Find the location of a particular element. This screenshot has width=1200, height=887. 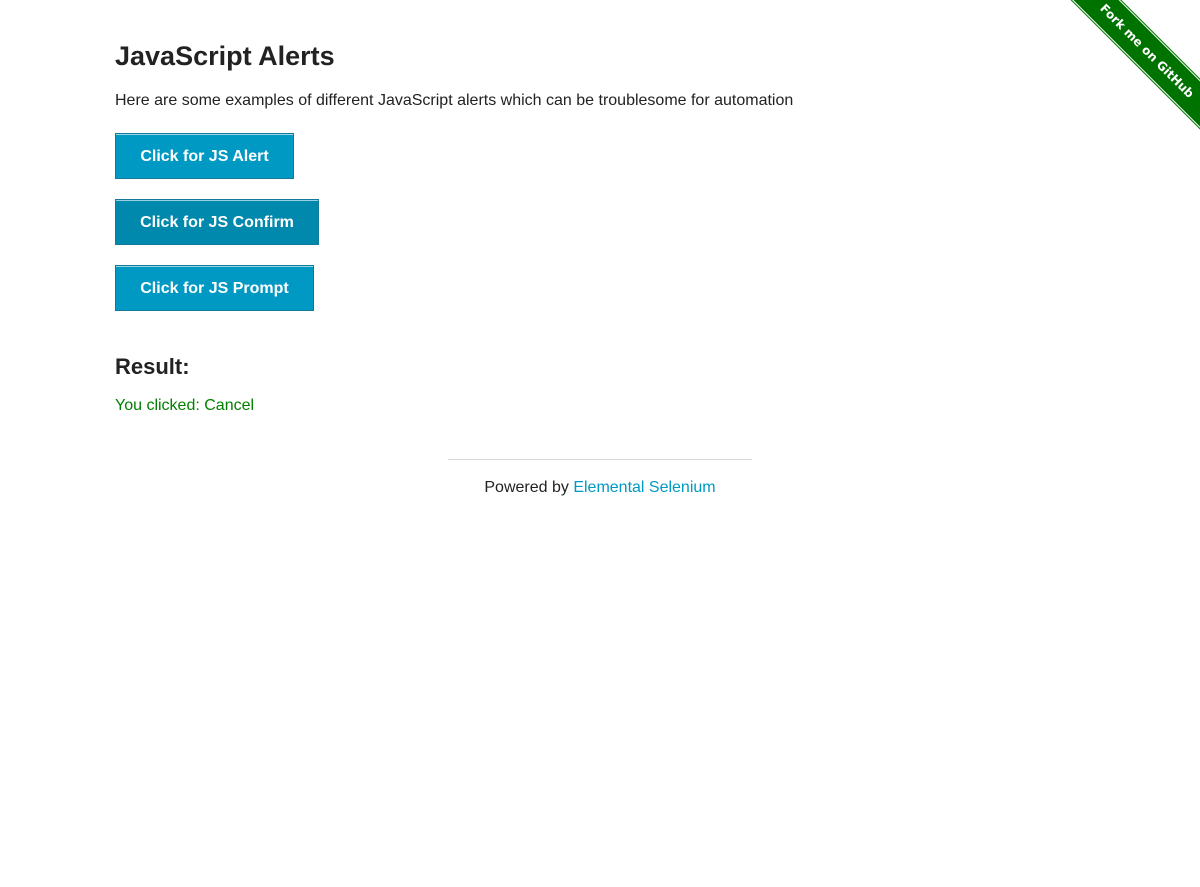

page-footer: Powered by Elemental Selenium is located at coordinates (600, 479).